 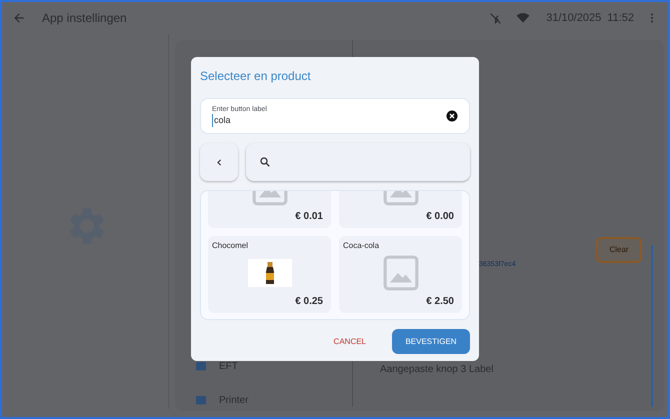 I want to click on dialog-title: Selecteer en product, so click(x=256, y=76).